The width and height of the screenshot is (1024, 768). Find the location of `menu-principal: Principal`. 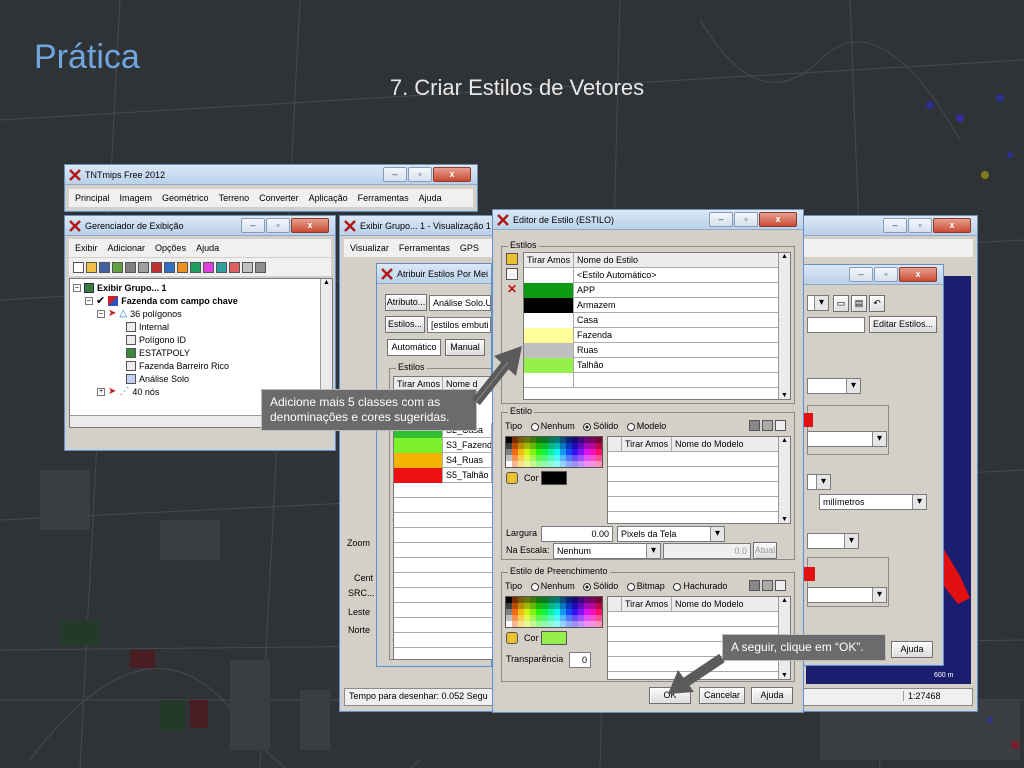

menu-principal: Principal is located at coordinates (92, 198).